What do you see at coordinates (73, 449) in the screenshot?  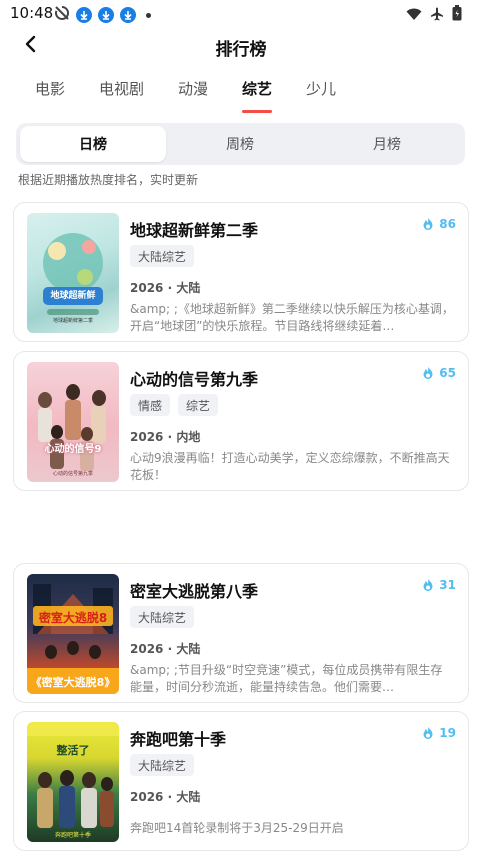 I see `poster-title: 心动的信号9` at bounding box center [73, 449].